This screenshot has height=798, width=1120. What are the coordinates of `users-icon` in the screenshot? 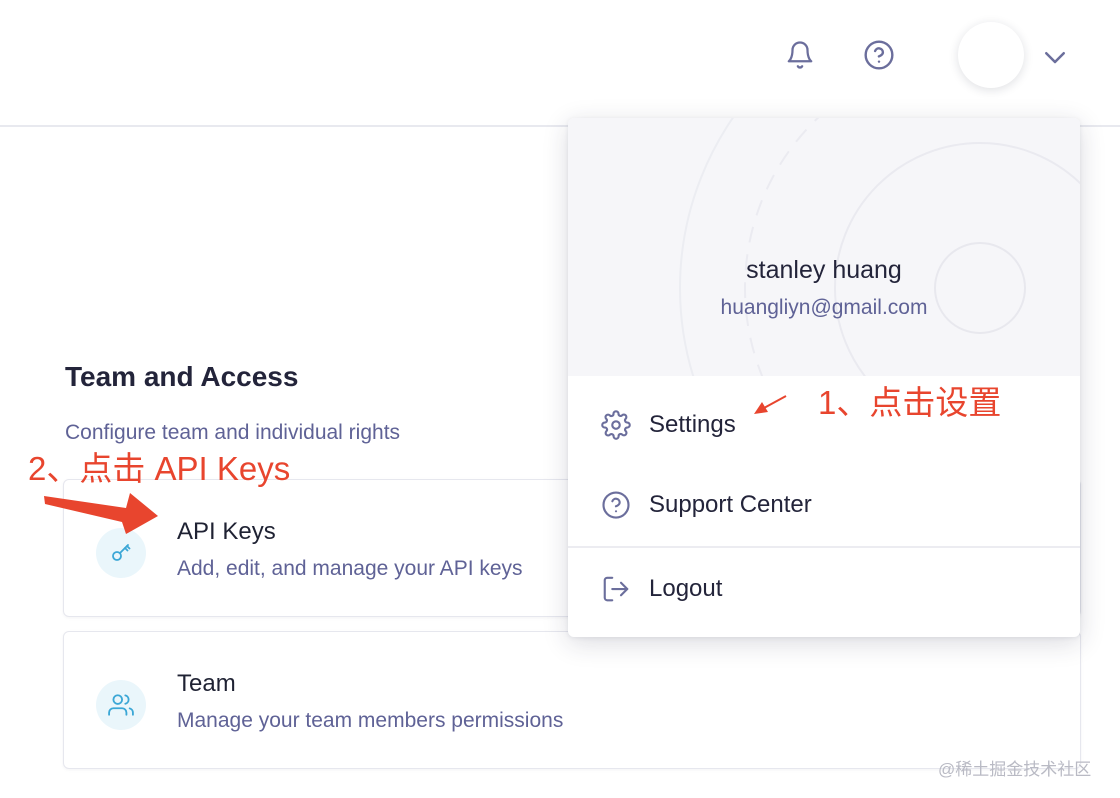 It's located at (121, 705).